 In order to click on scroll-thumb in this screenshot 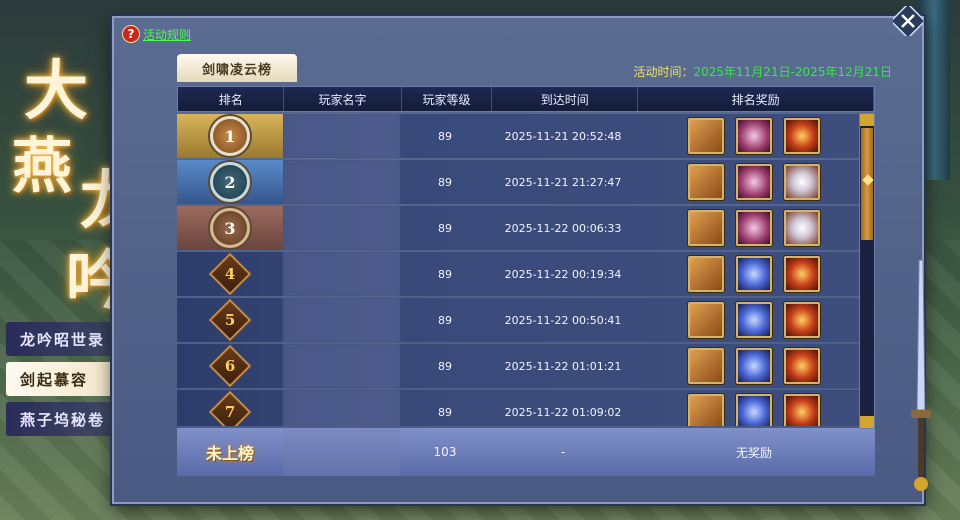, I will do `click(867, 184)`.